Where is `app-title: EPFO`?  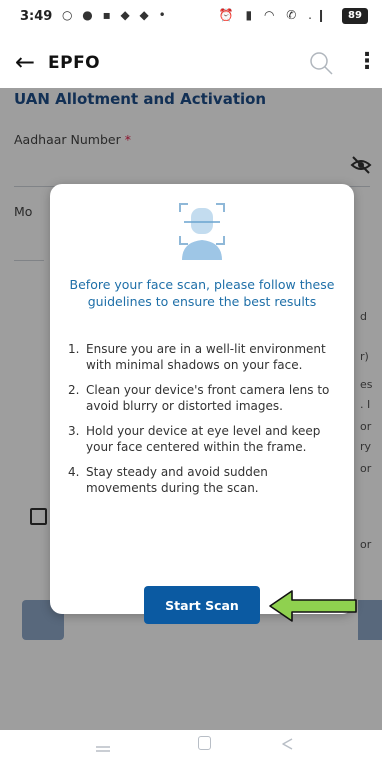
app-title: EPFO is located at coordinates (74, 63).